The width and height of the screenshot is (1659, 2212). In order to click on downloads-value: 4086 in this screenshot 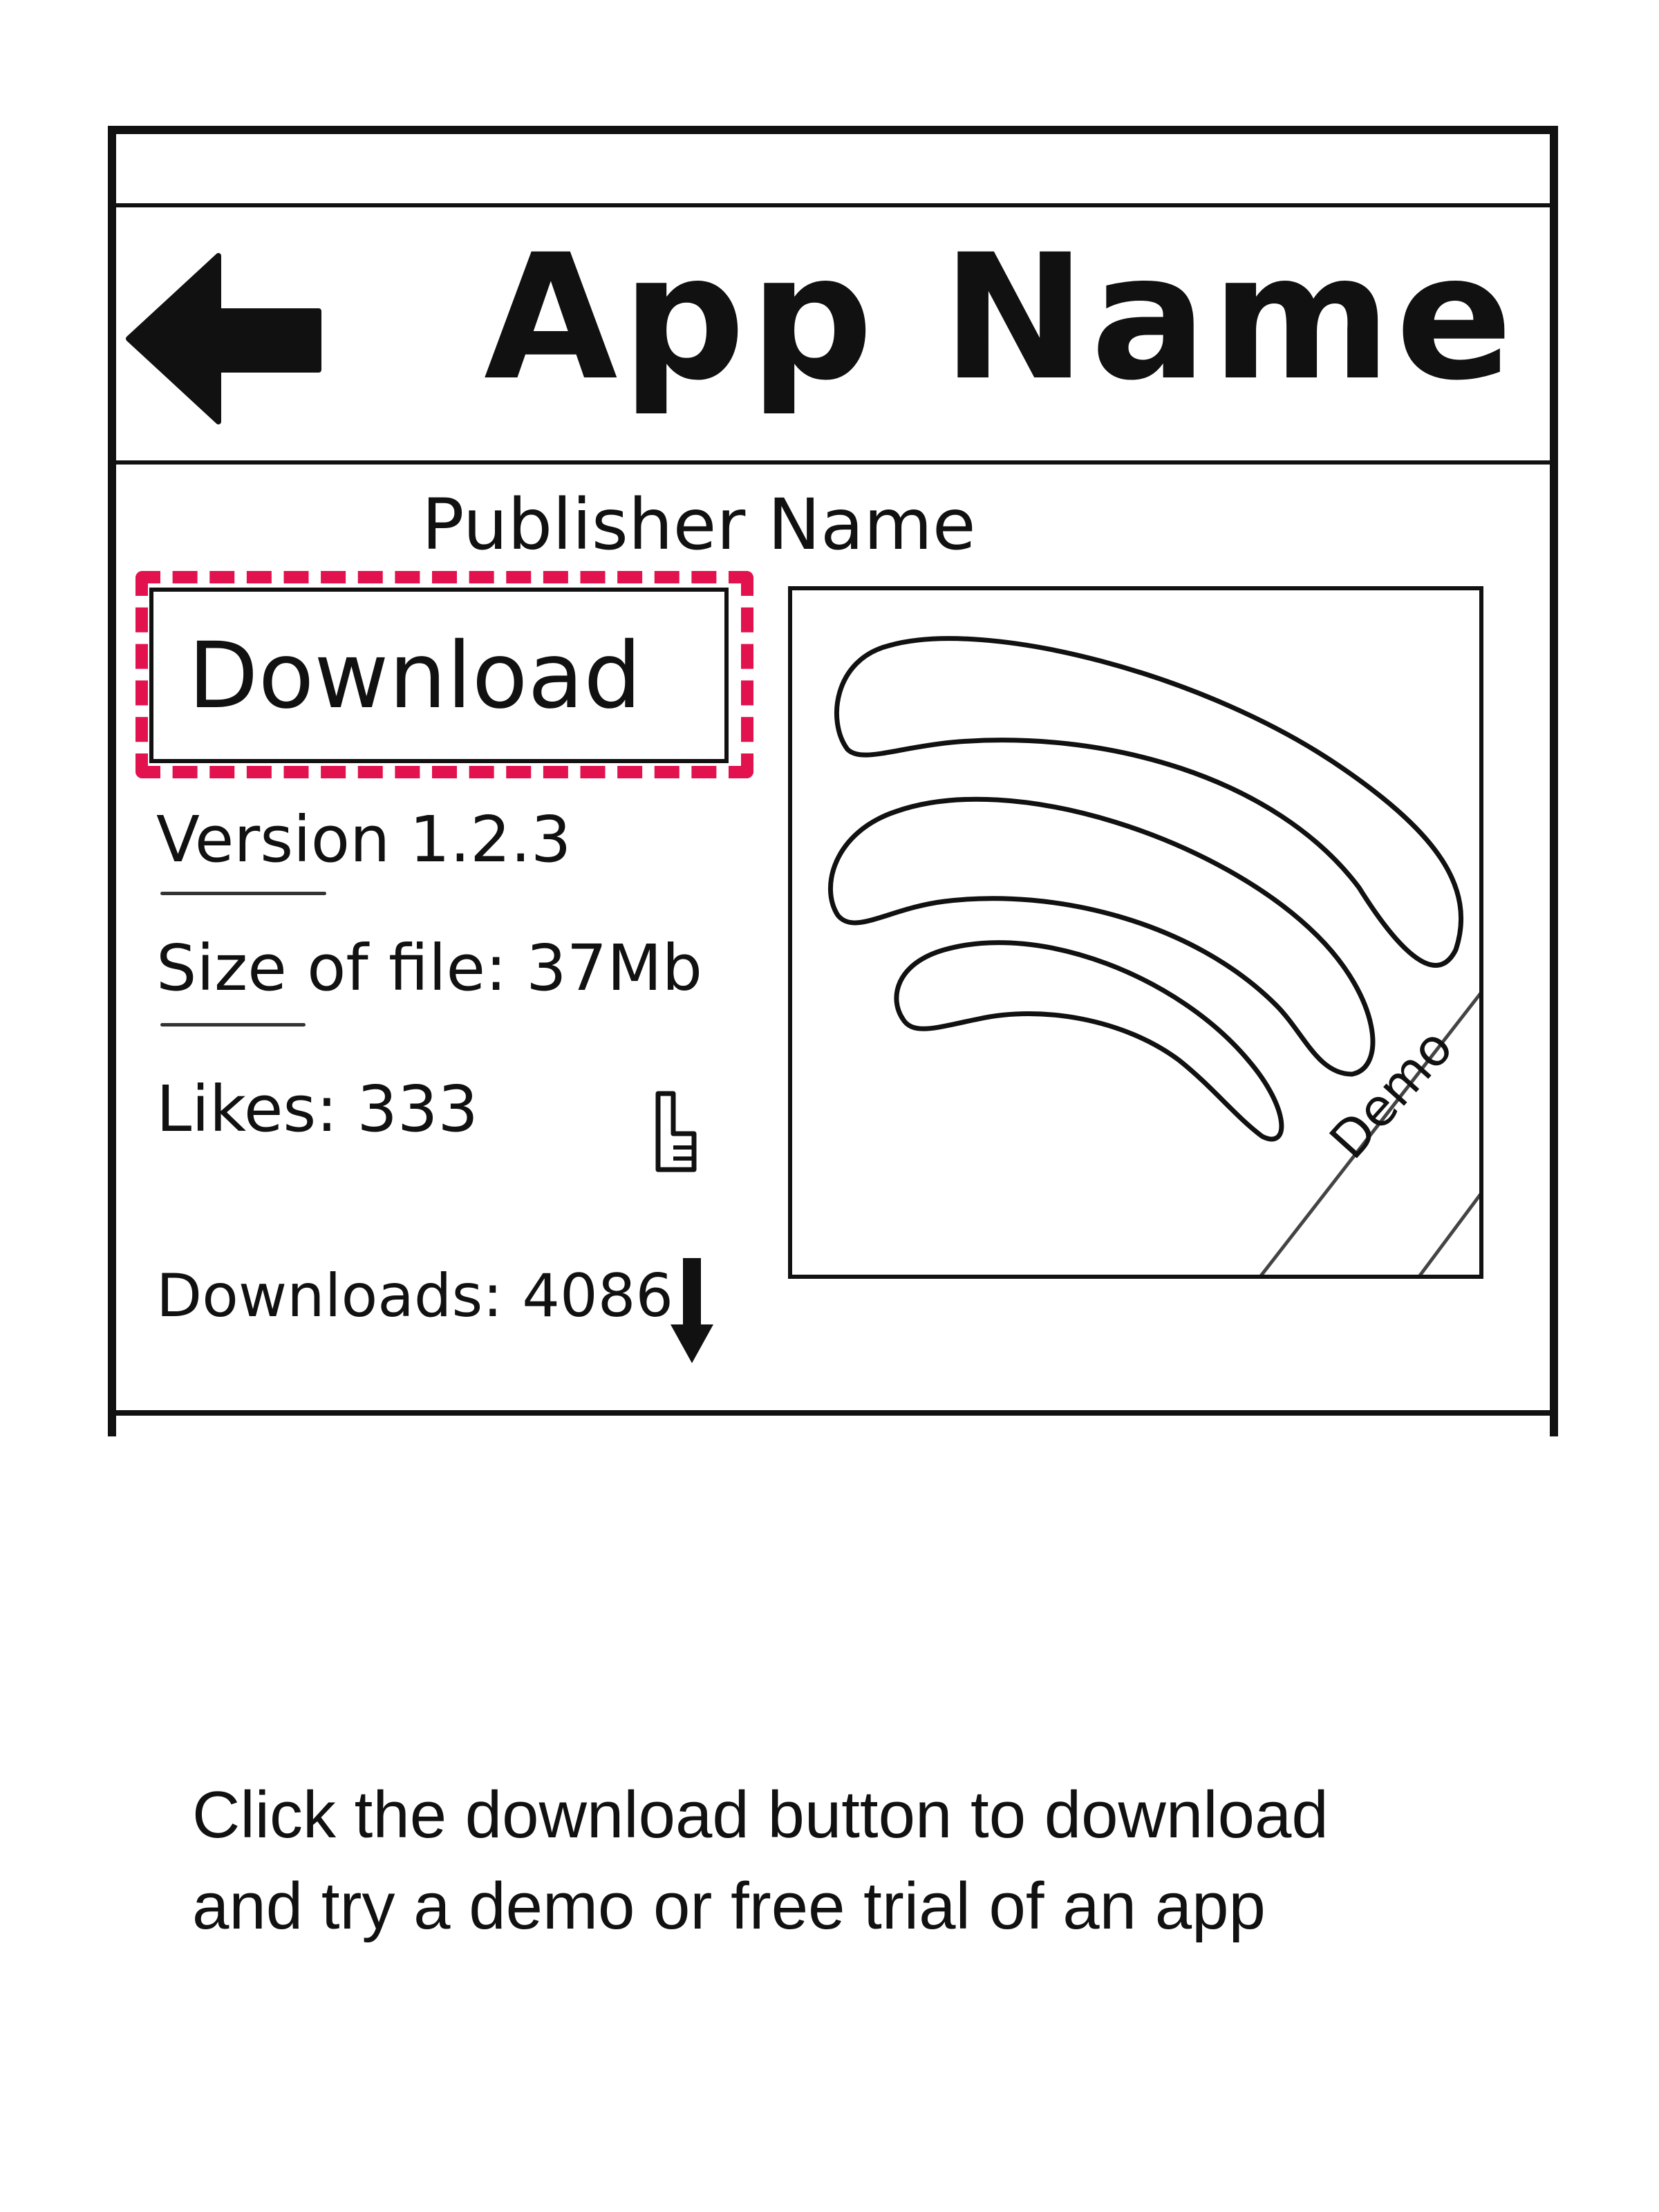, I will do `click(598, 1296)`.